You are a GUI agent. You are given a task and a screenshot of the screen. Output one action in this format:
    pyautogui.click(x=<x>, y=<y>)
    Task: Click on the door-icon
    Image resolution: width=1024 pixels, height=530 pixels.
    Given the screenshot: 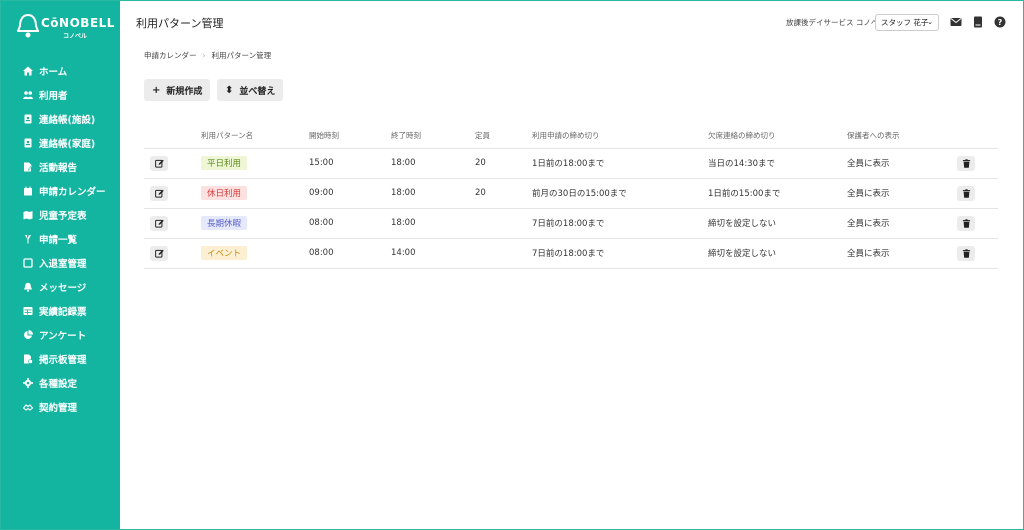 What is the action you would take?
    pyautogui.click(x=28, y=263)
    